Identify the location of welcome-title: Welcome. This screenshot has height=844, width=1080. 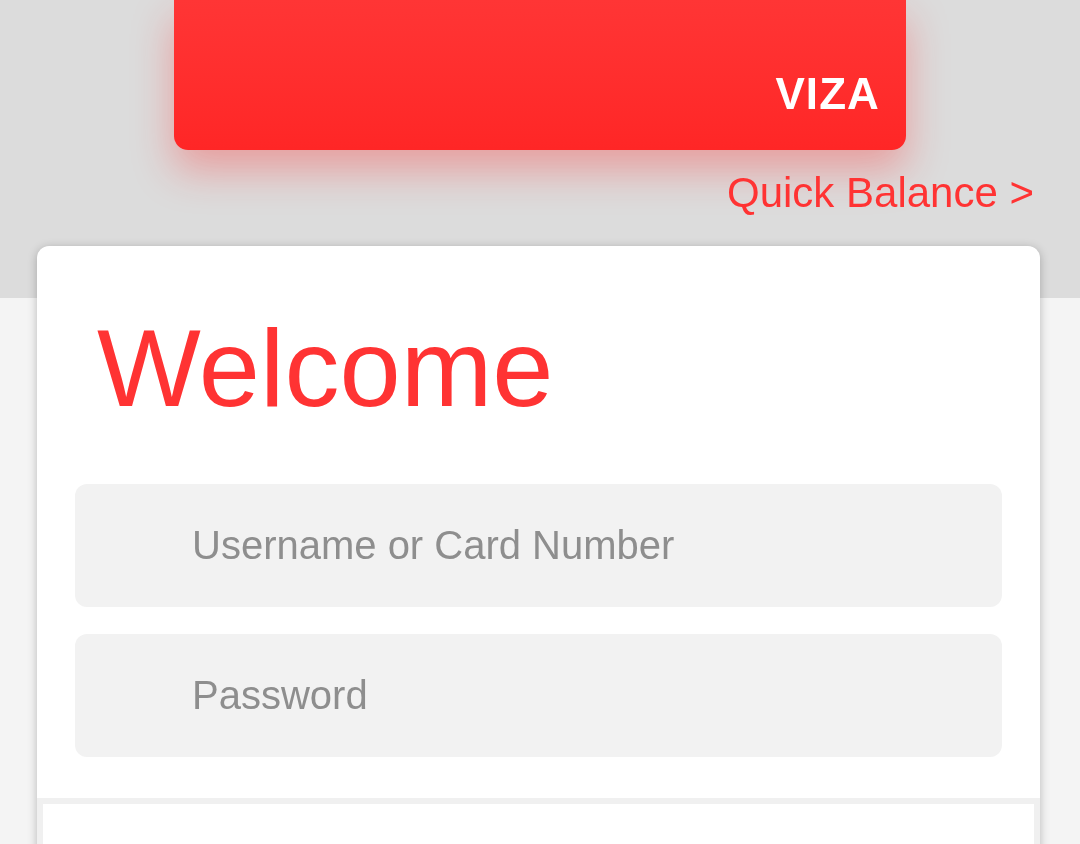
(326, 368).